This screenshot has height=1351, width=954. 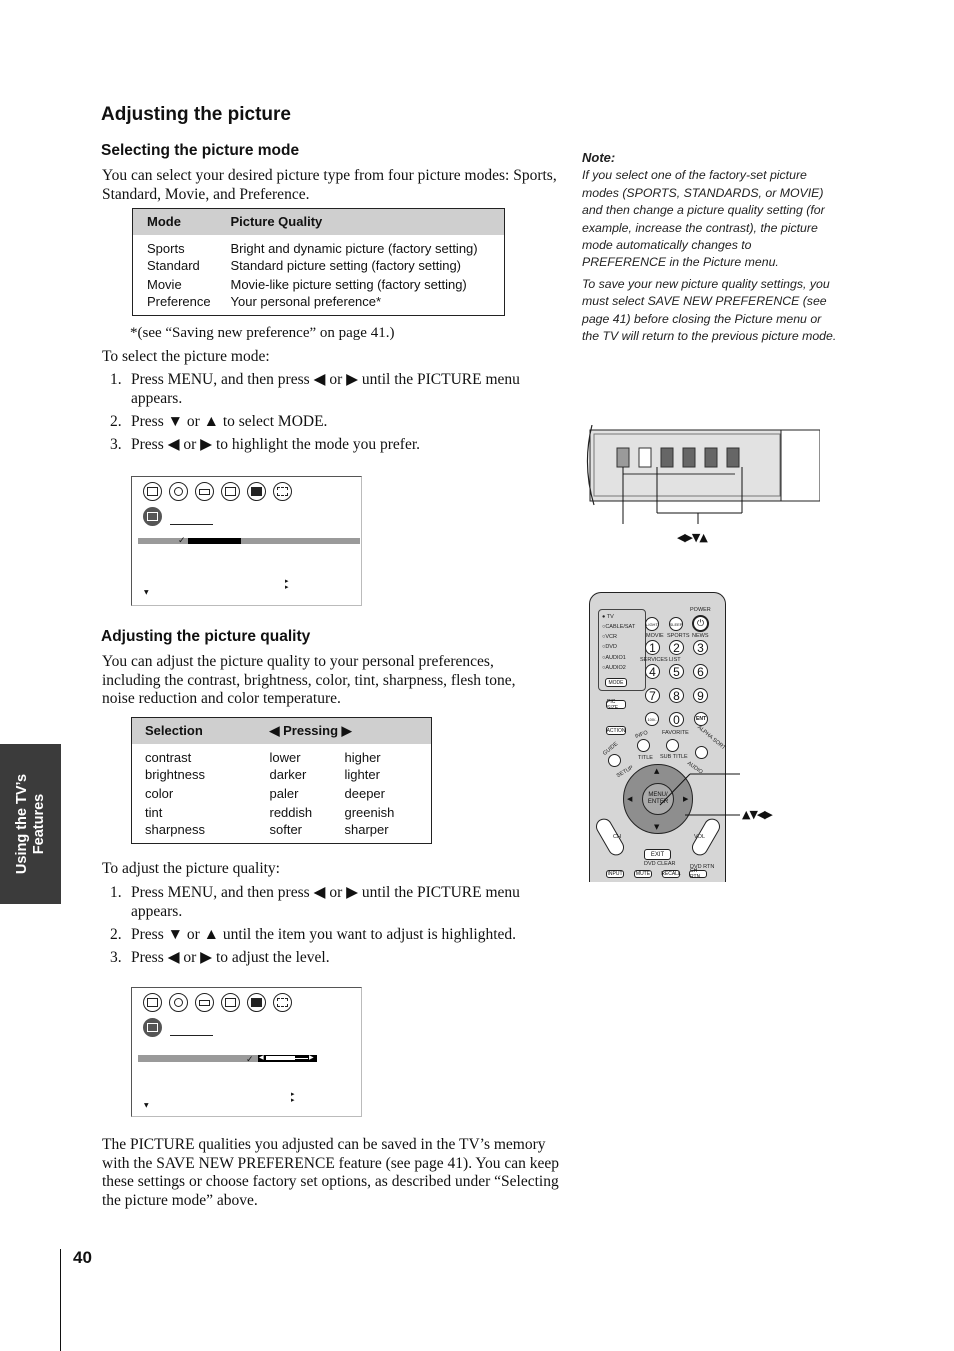 I want to click on list-label: LIST, so click(x=675, y=660).